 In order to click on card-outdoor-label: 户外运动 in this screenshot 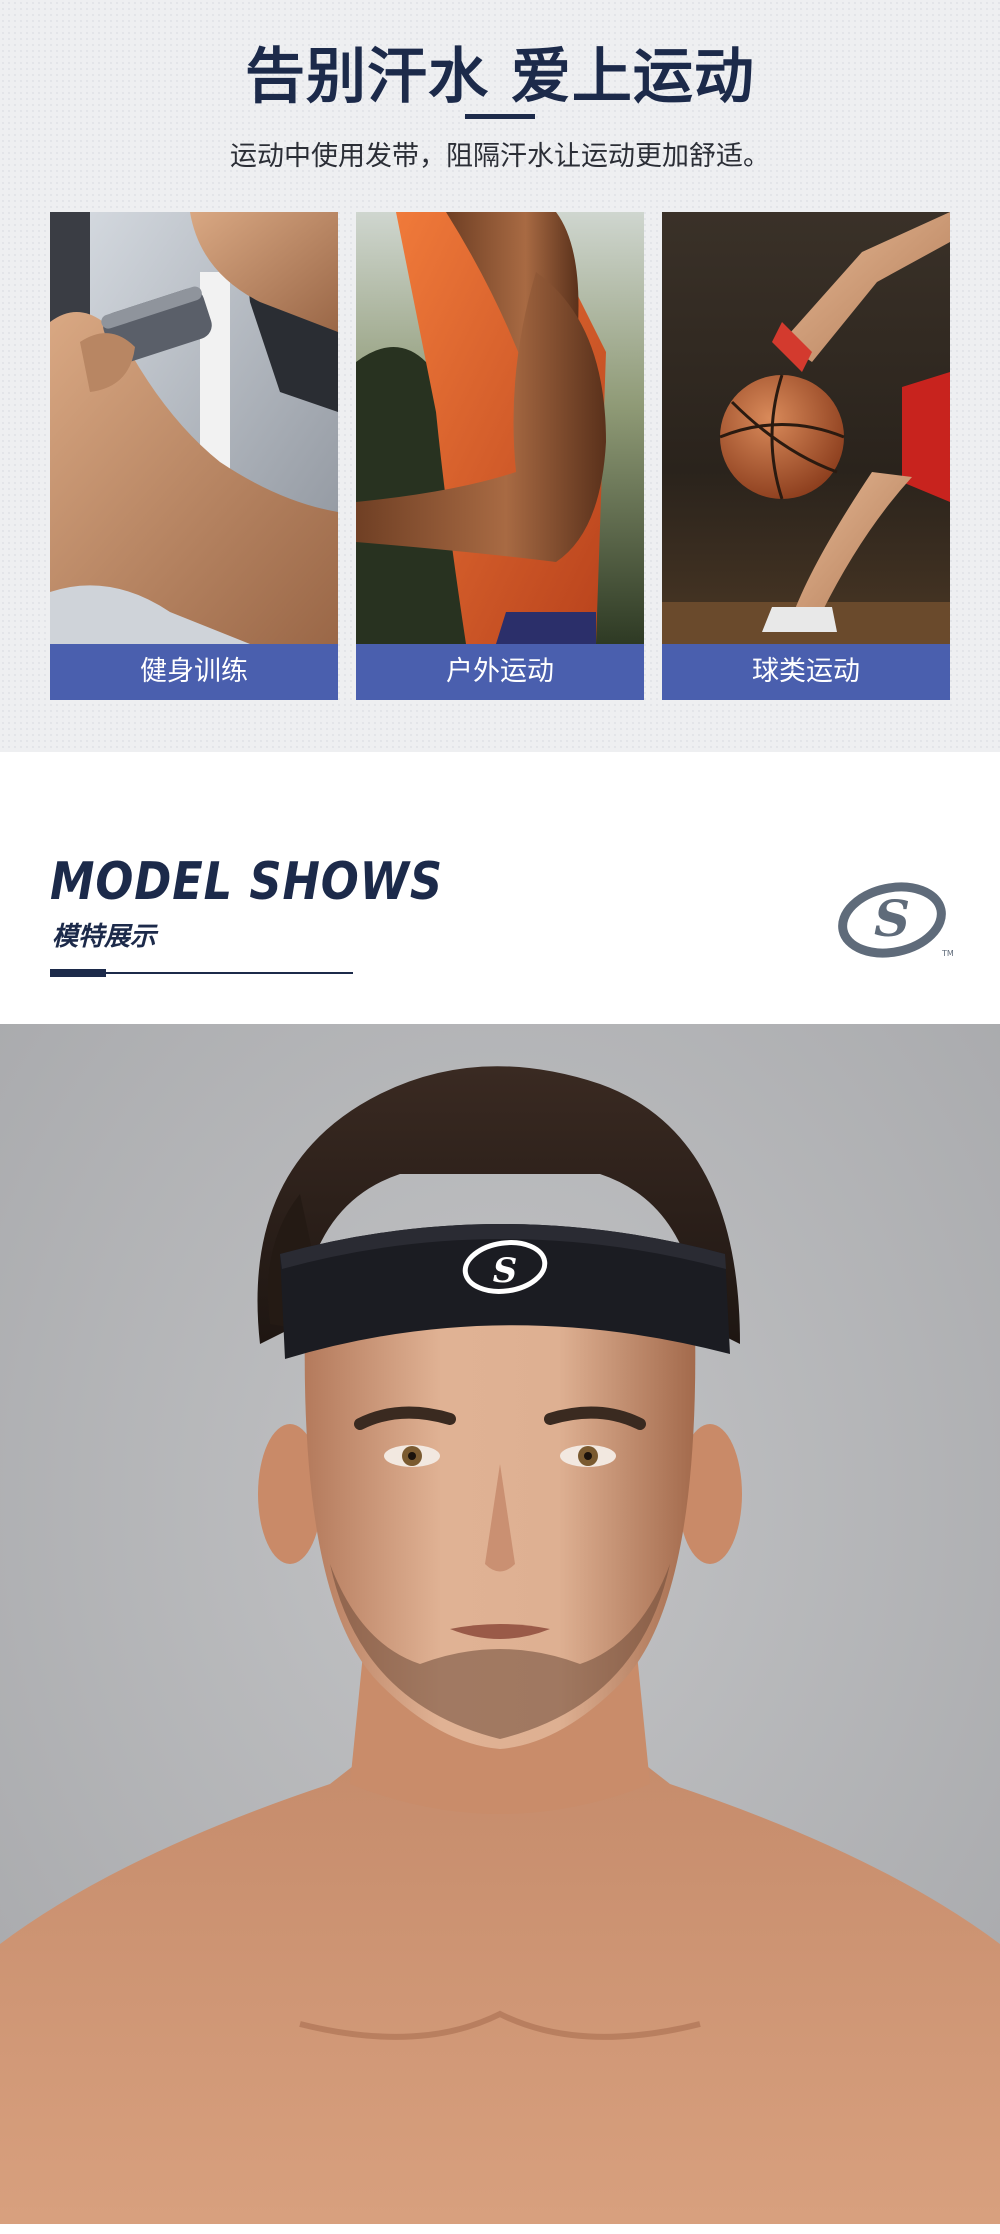, I will do `click(500, 672)`.